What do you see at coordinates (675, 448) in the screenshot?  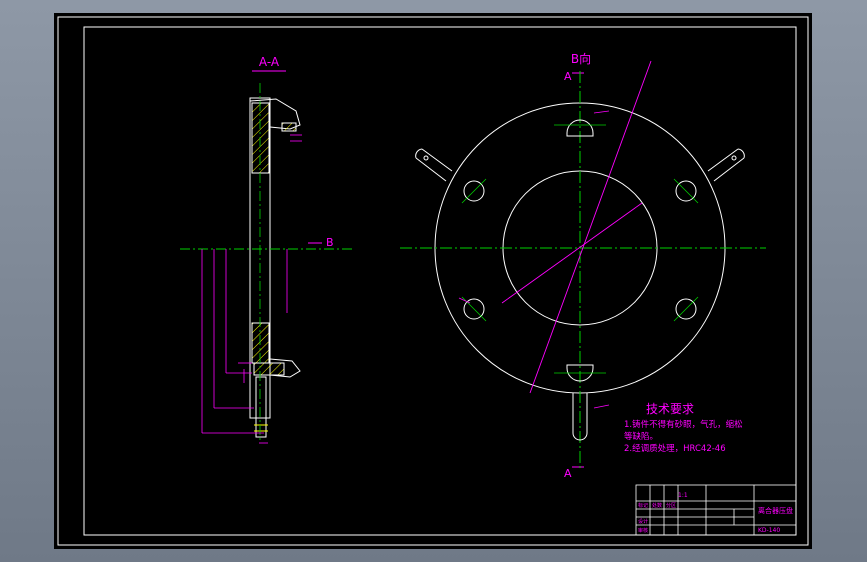 I see `notes-line-3: 2.经调质处理，HRC42-46` at bounding box center [675, 448].